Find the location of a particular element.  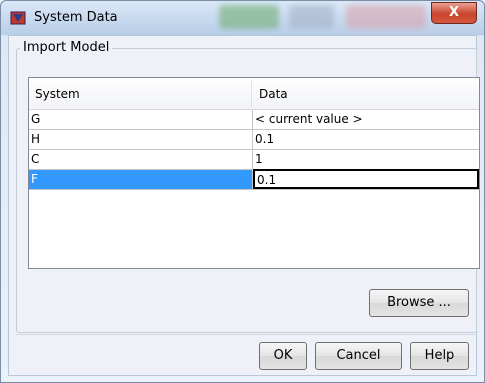

system-cell: F is located at coordinates (141, 179).